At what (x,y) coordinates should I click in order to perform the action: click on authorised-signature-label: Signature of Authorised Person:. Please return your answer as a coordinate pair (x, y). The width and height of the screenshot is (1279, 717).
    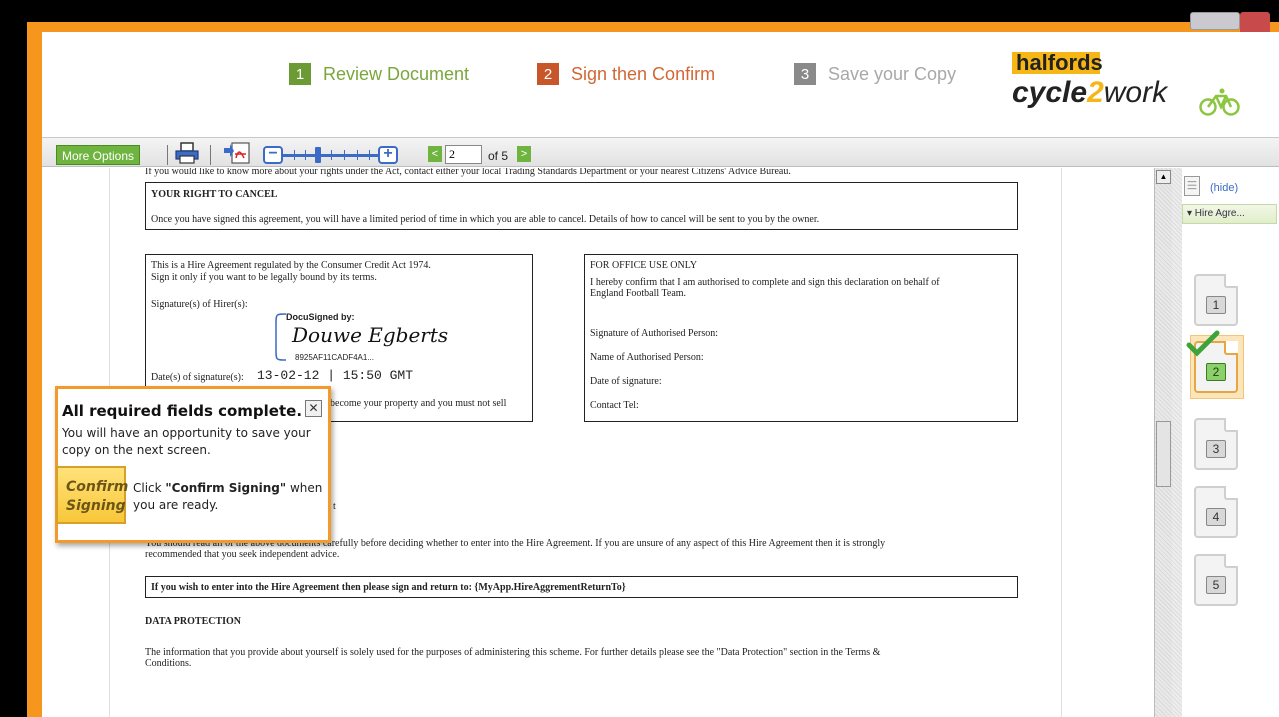
    Looking at the image, I should click on (654, 333).